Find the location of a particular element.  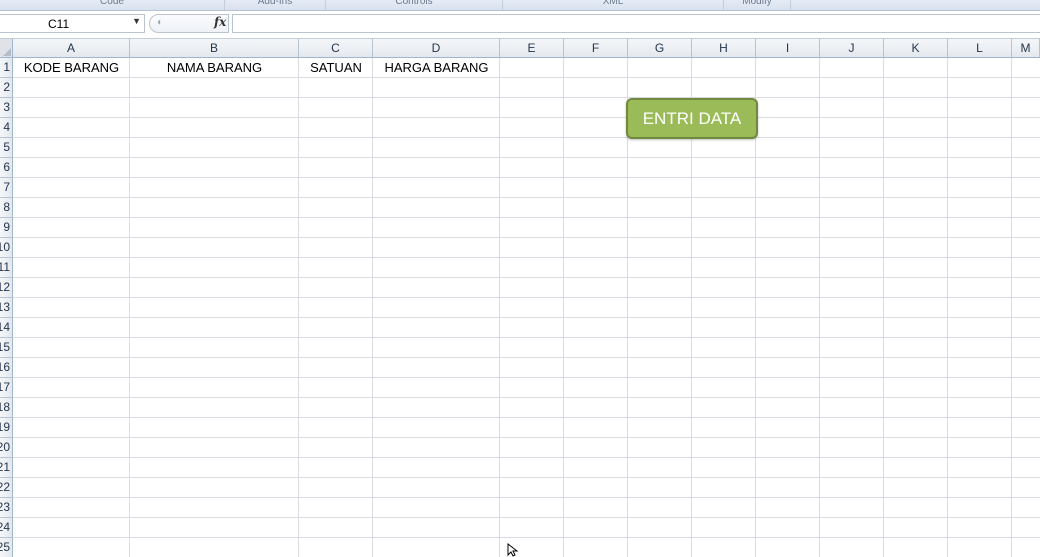

column-header-j: J is located at coordinates (852, 48).